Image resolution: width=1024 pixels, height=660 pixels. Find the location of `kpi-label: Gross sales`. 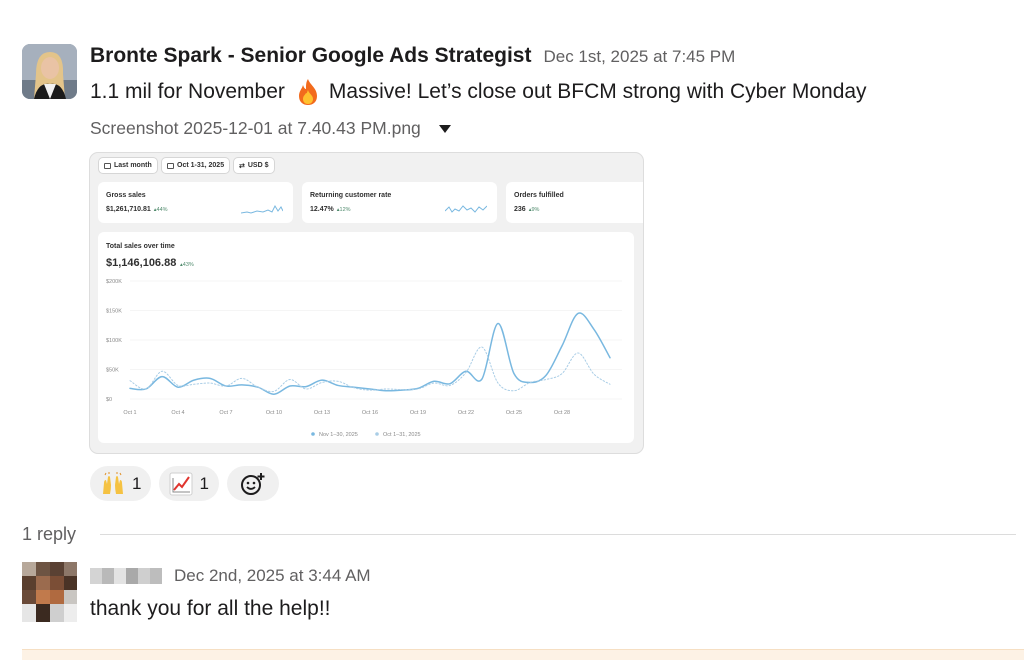

kpi-label: Gross sales is located at coordinates (126, 195).